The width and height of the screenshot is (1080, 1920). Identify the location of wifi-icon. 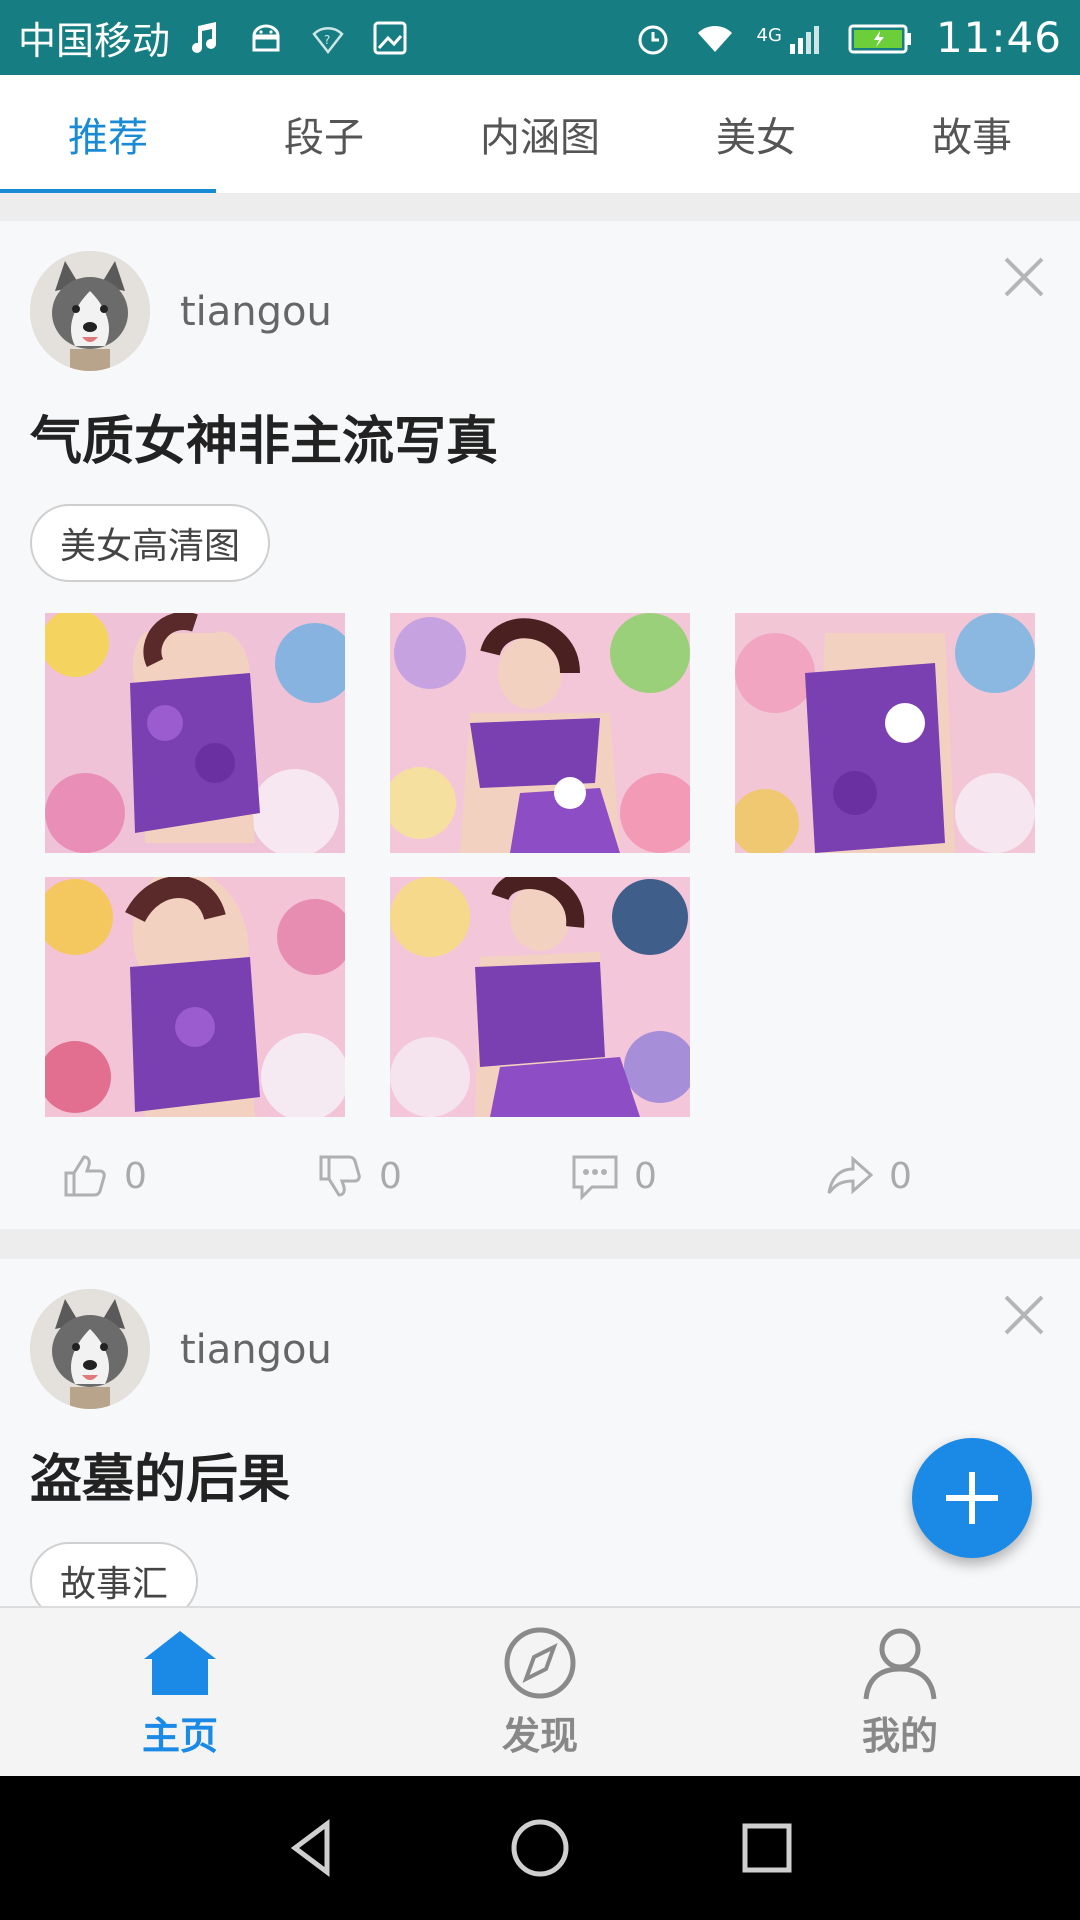
(714, 38).